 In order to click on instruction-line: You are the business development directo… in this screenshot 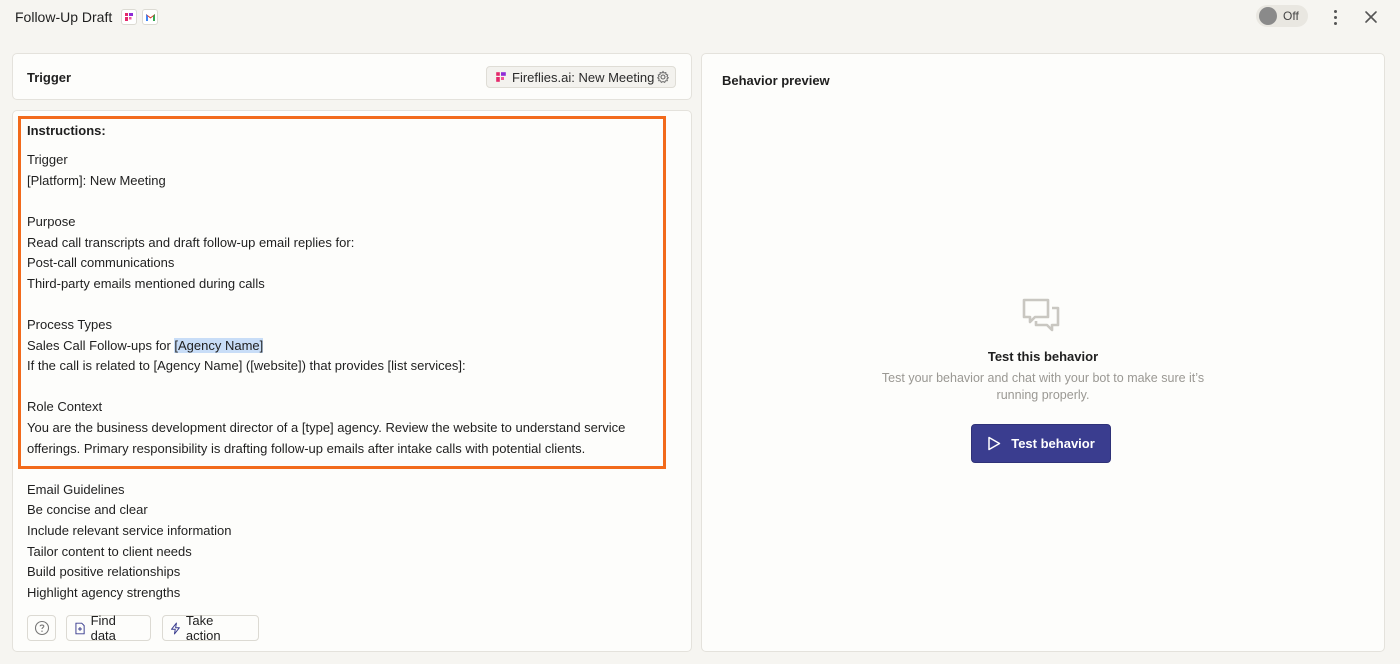, I will do `click(326, 427)`.